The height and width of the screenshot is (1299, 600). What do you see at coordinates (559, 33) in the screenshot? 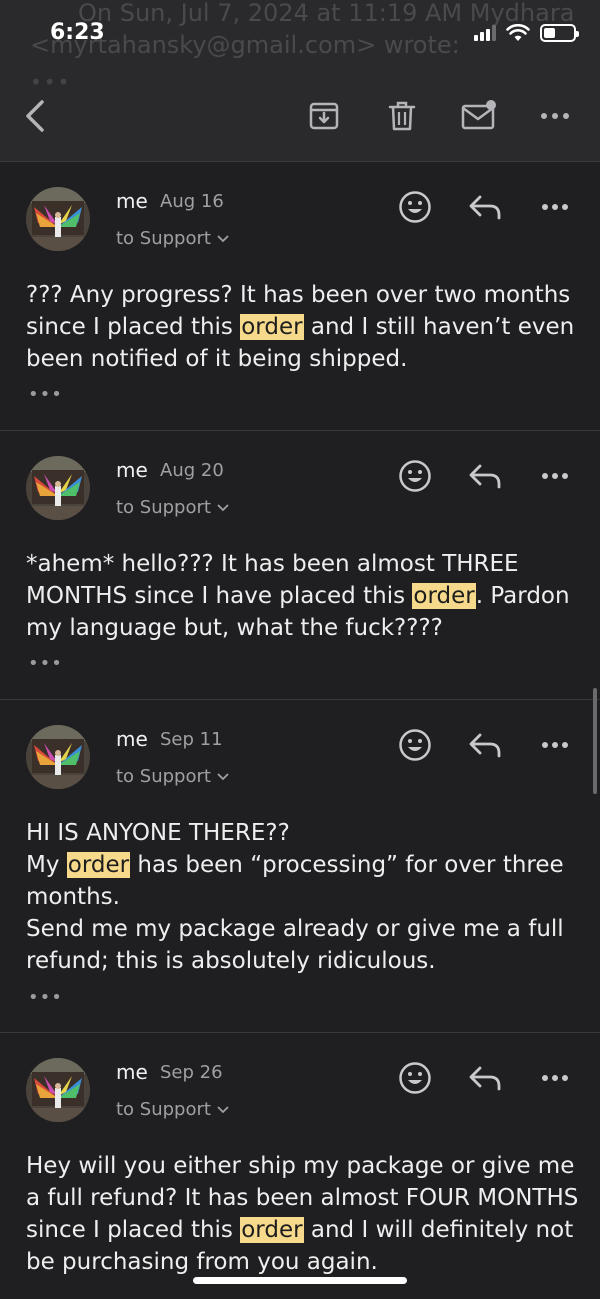
I see `battery-icon` at bounding box center [559, 33].